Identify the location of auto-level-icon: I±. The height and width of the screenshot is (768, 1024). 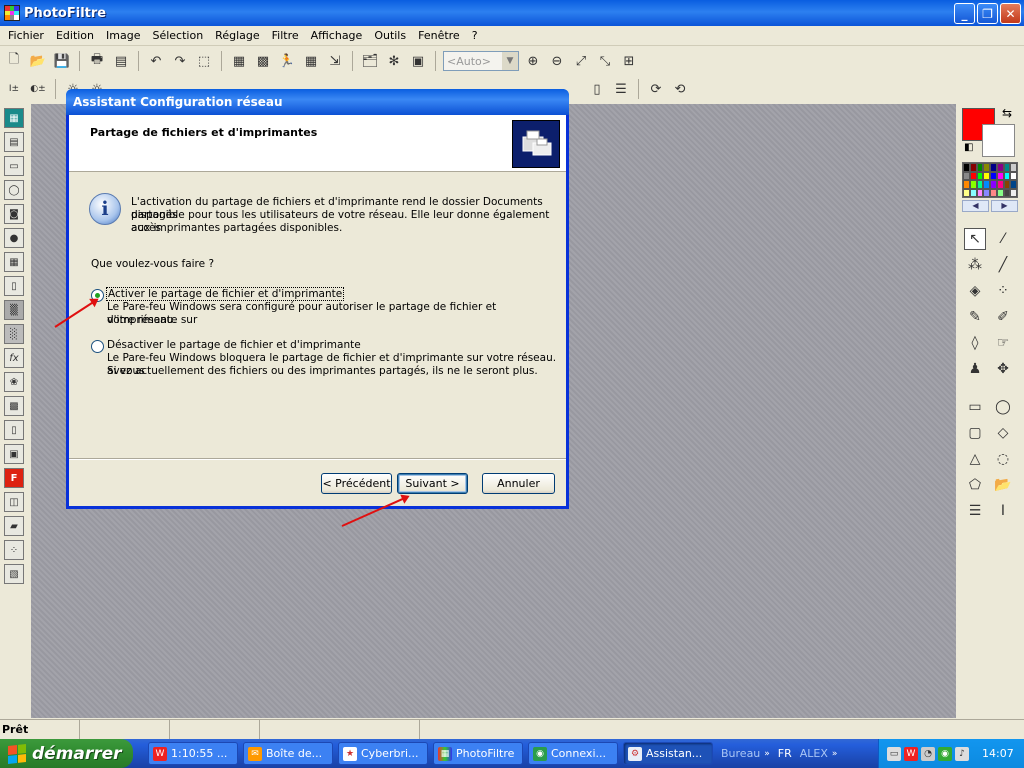
(14, 89).